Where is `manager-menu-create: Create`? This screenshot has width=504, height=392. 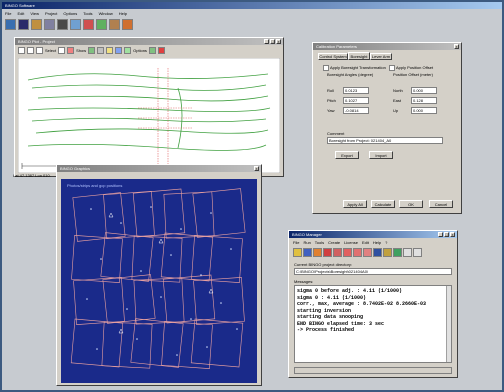 manager-menu-create: Create is located at coordinates (334, 242).